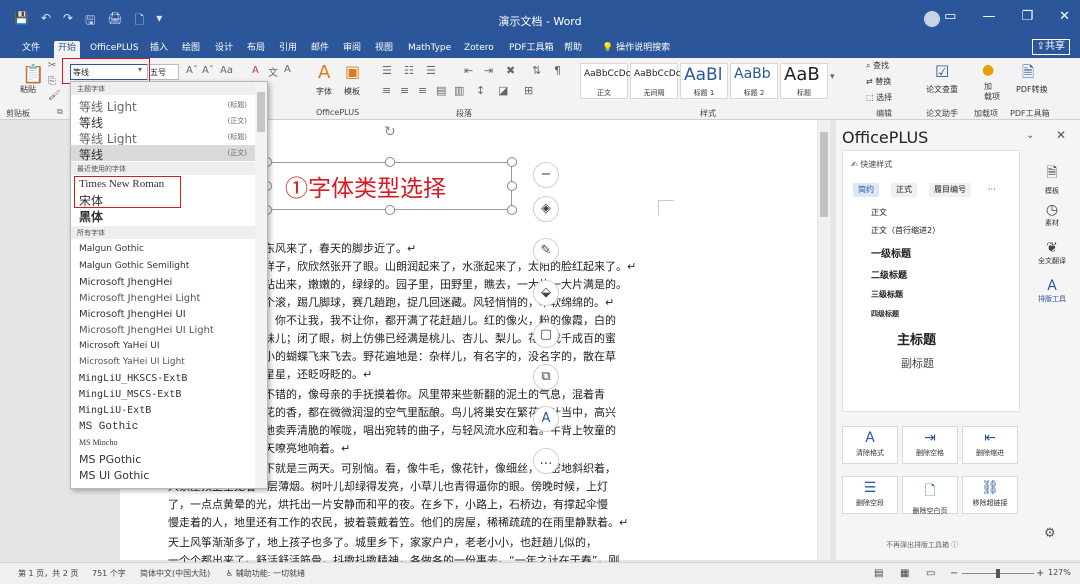 Image resolution: width=1080 pixels, height=584 pixels. Describe the element at coordinates (480, 90) in the screenshot. I see `line-spacing-icon: ↕` at that location.